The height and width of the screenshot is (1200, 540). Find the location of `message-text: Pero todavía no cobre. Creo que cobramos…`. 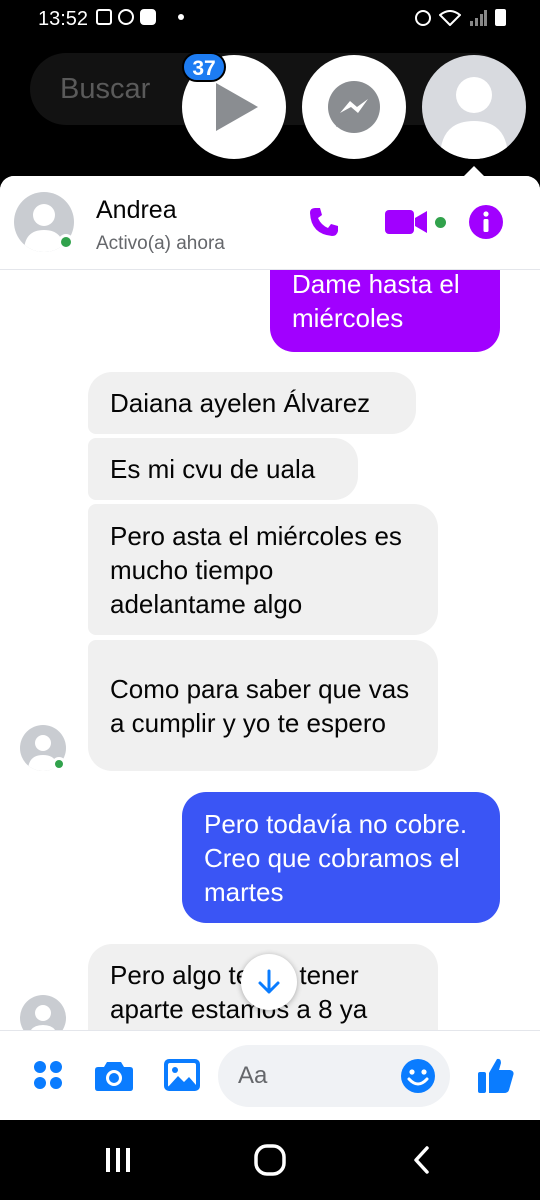

message-text: Pero todavía no cobre. Creo que cobramos… is located at coordinates (336, 857).